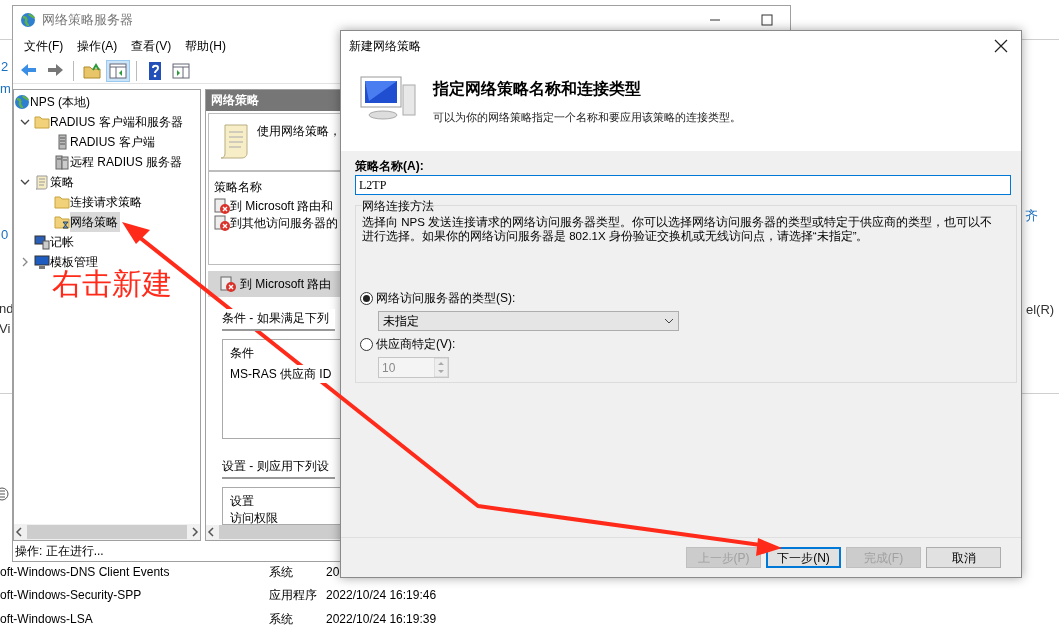  What do you see at coordinates (333, 572) in the screenshot?
I see `event-time: 20` at bounding box center [333, 572].